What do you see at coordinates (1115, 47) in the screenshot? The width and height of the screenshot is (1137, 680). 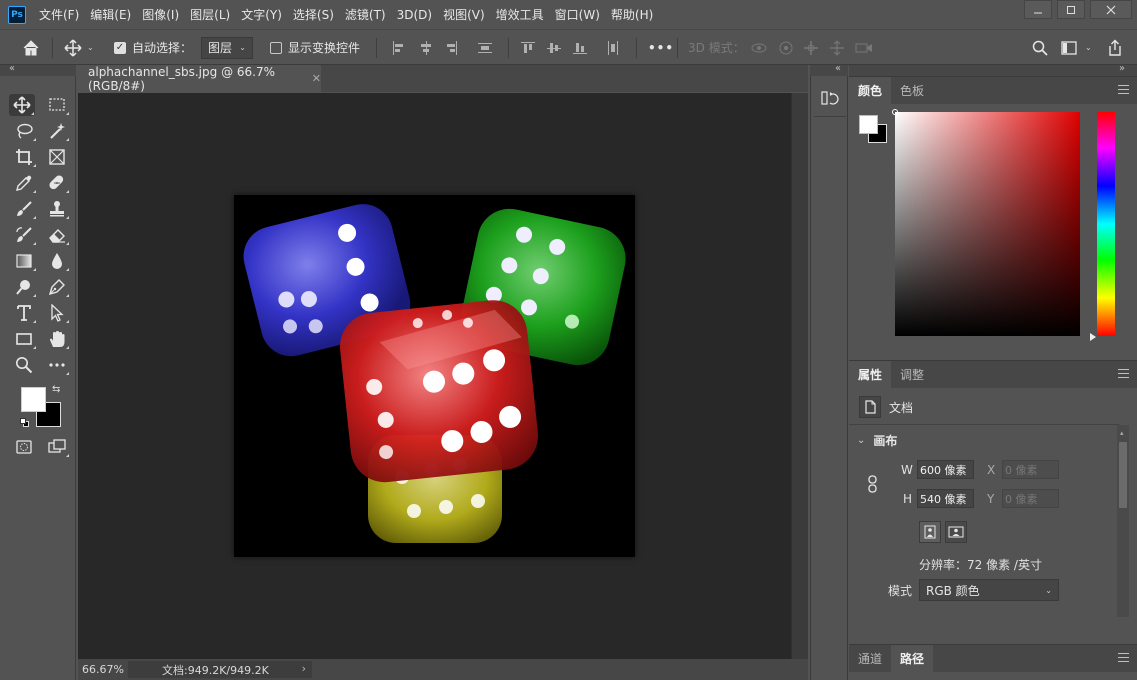 I see `share-button` at bounding box center [1115, 47].